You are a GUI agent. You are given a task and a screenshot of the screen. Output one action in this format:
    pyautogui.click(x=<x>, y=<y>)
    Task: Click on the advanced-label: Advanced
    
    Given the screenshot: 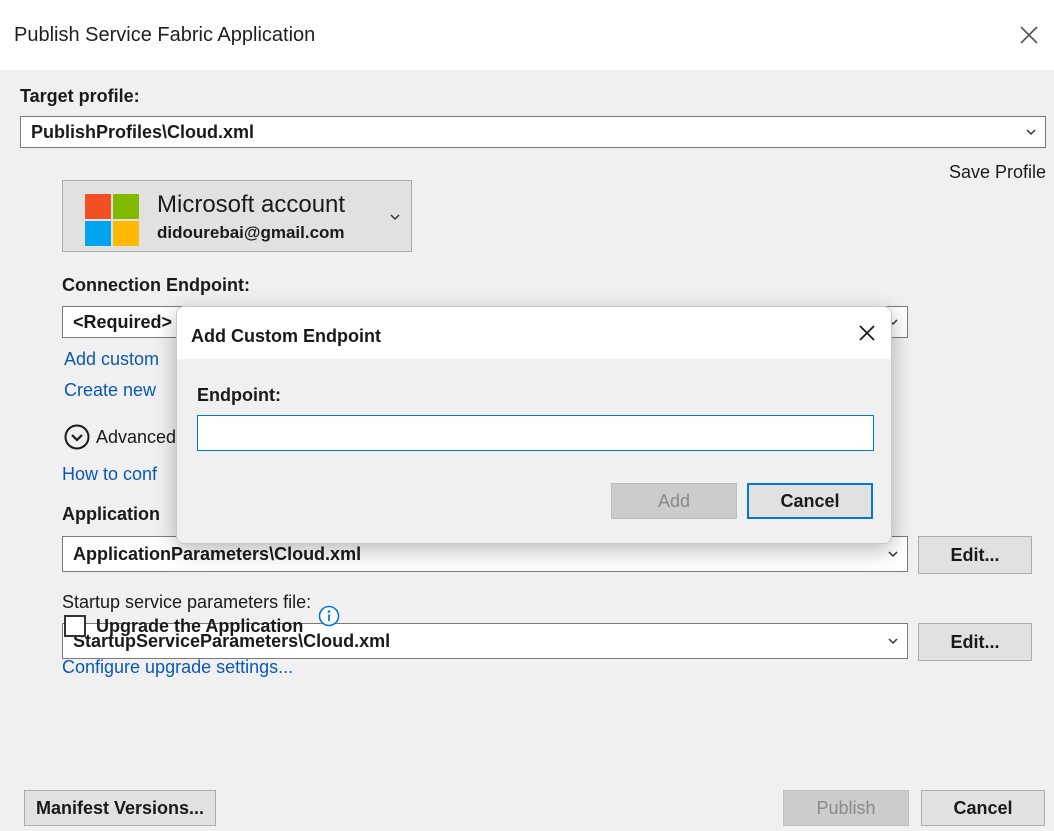 What is the action you would take?
    pyautogui.click(x=136, y=437)
    